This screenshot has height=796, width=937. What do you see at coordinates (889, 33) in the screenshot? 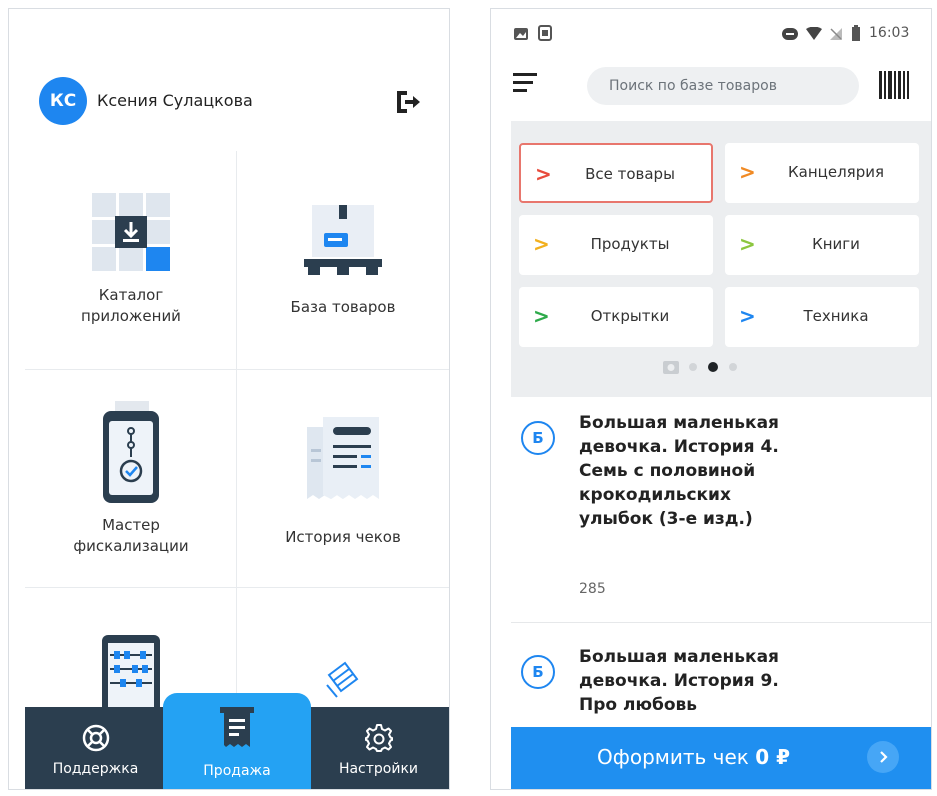
I see `status-time: 16:03` at bounding box center [889, 33].